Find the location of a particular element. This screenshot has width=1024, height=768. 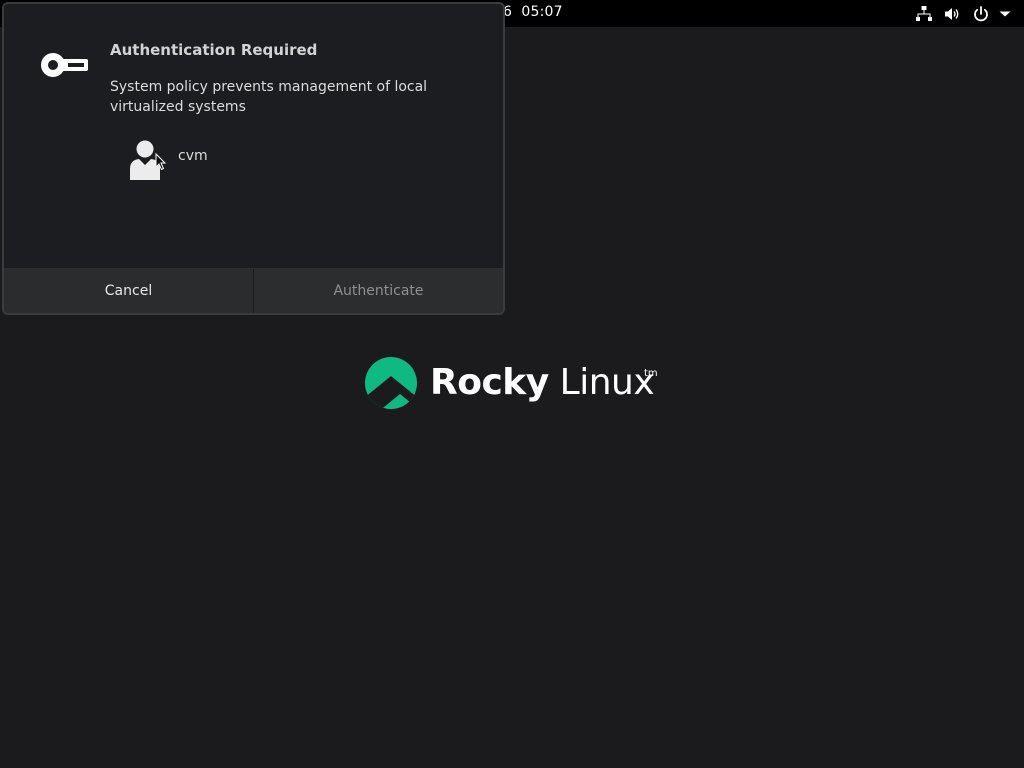

cancel-button: Cancel is located at coordinates (129, 291).